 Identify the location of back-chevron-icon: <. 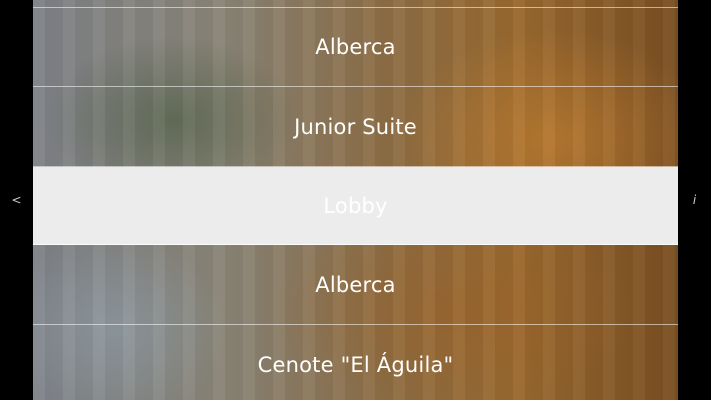
(16, 200).